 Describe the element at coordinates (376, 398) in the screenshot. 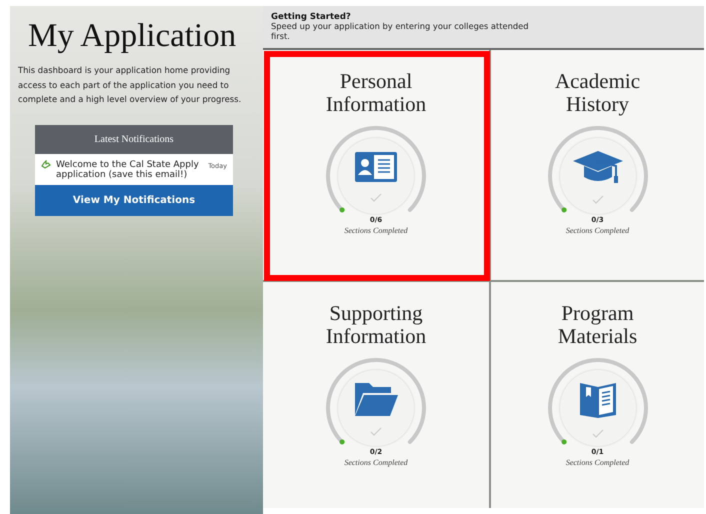

I see `folder-icon` at that location.